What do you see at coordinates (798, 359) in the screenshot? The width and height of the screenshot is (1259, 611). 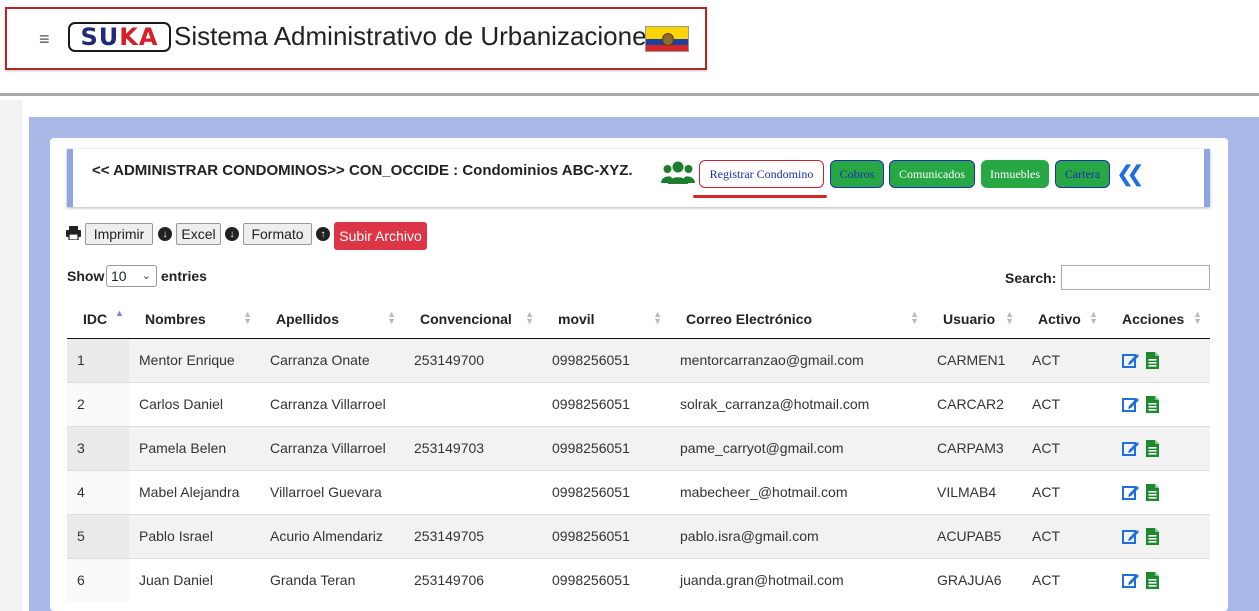 I see `cell-correo: mentorcarranzao@gmail.com` at bounding box center [798, 359].